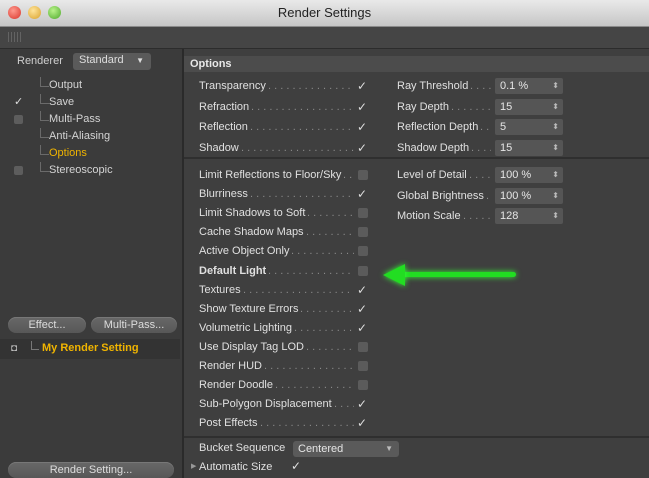 Image resolution: width=649 pixels, height=478 pixels. Describe the element at coordinates (324, 12) in the screenshot. I see `window-title: Render Settings` at that location.